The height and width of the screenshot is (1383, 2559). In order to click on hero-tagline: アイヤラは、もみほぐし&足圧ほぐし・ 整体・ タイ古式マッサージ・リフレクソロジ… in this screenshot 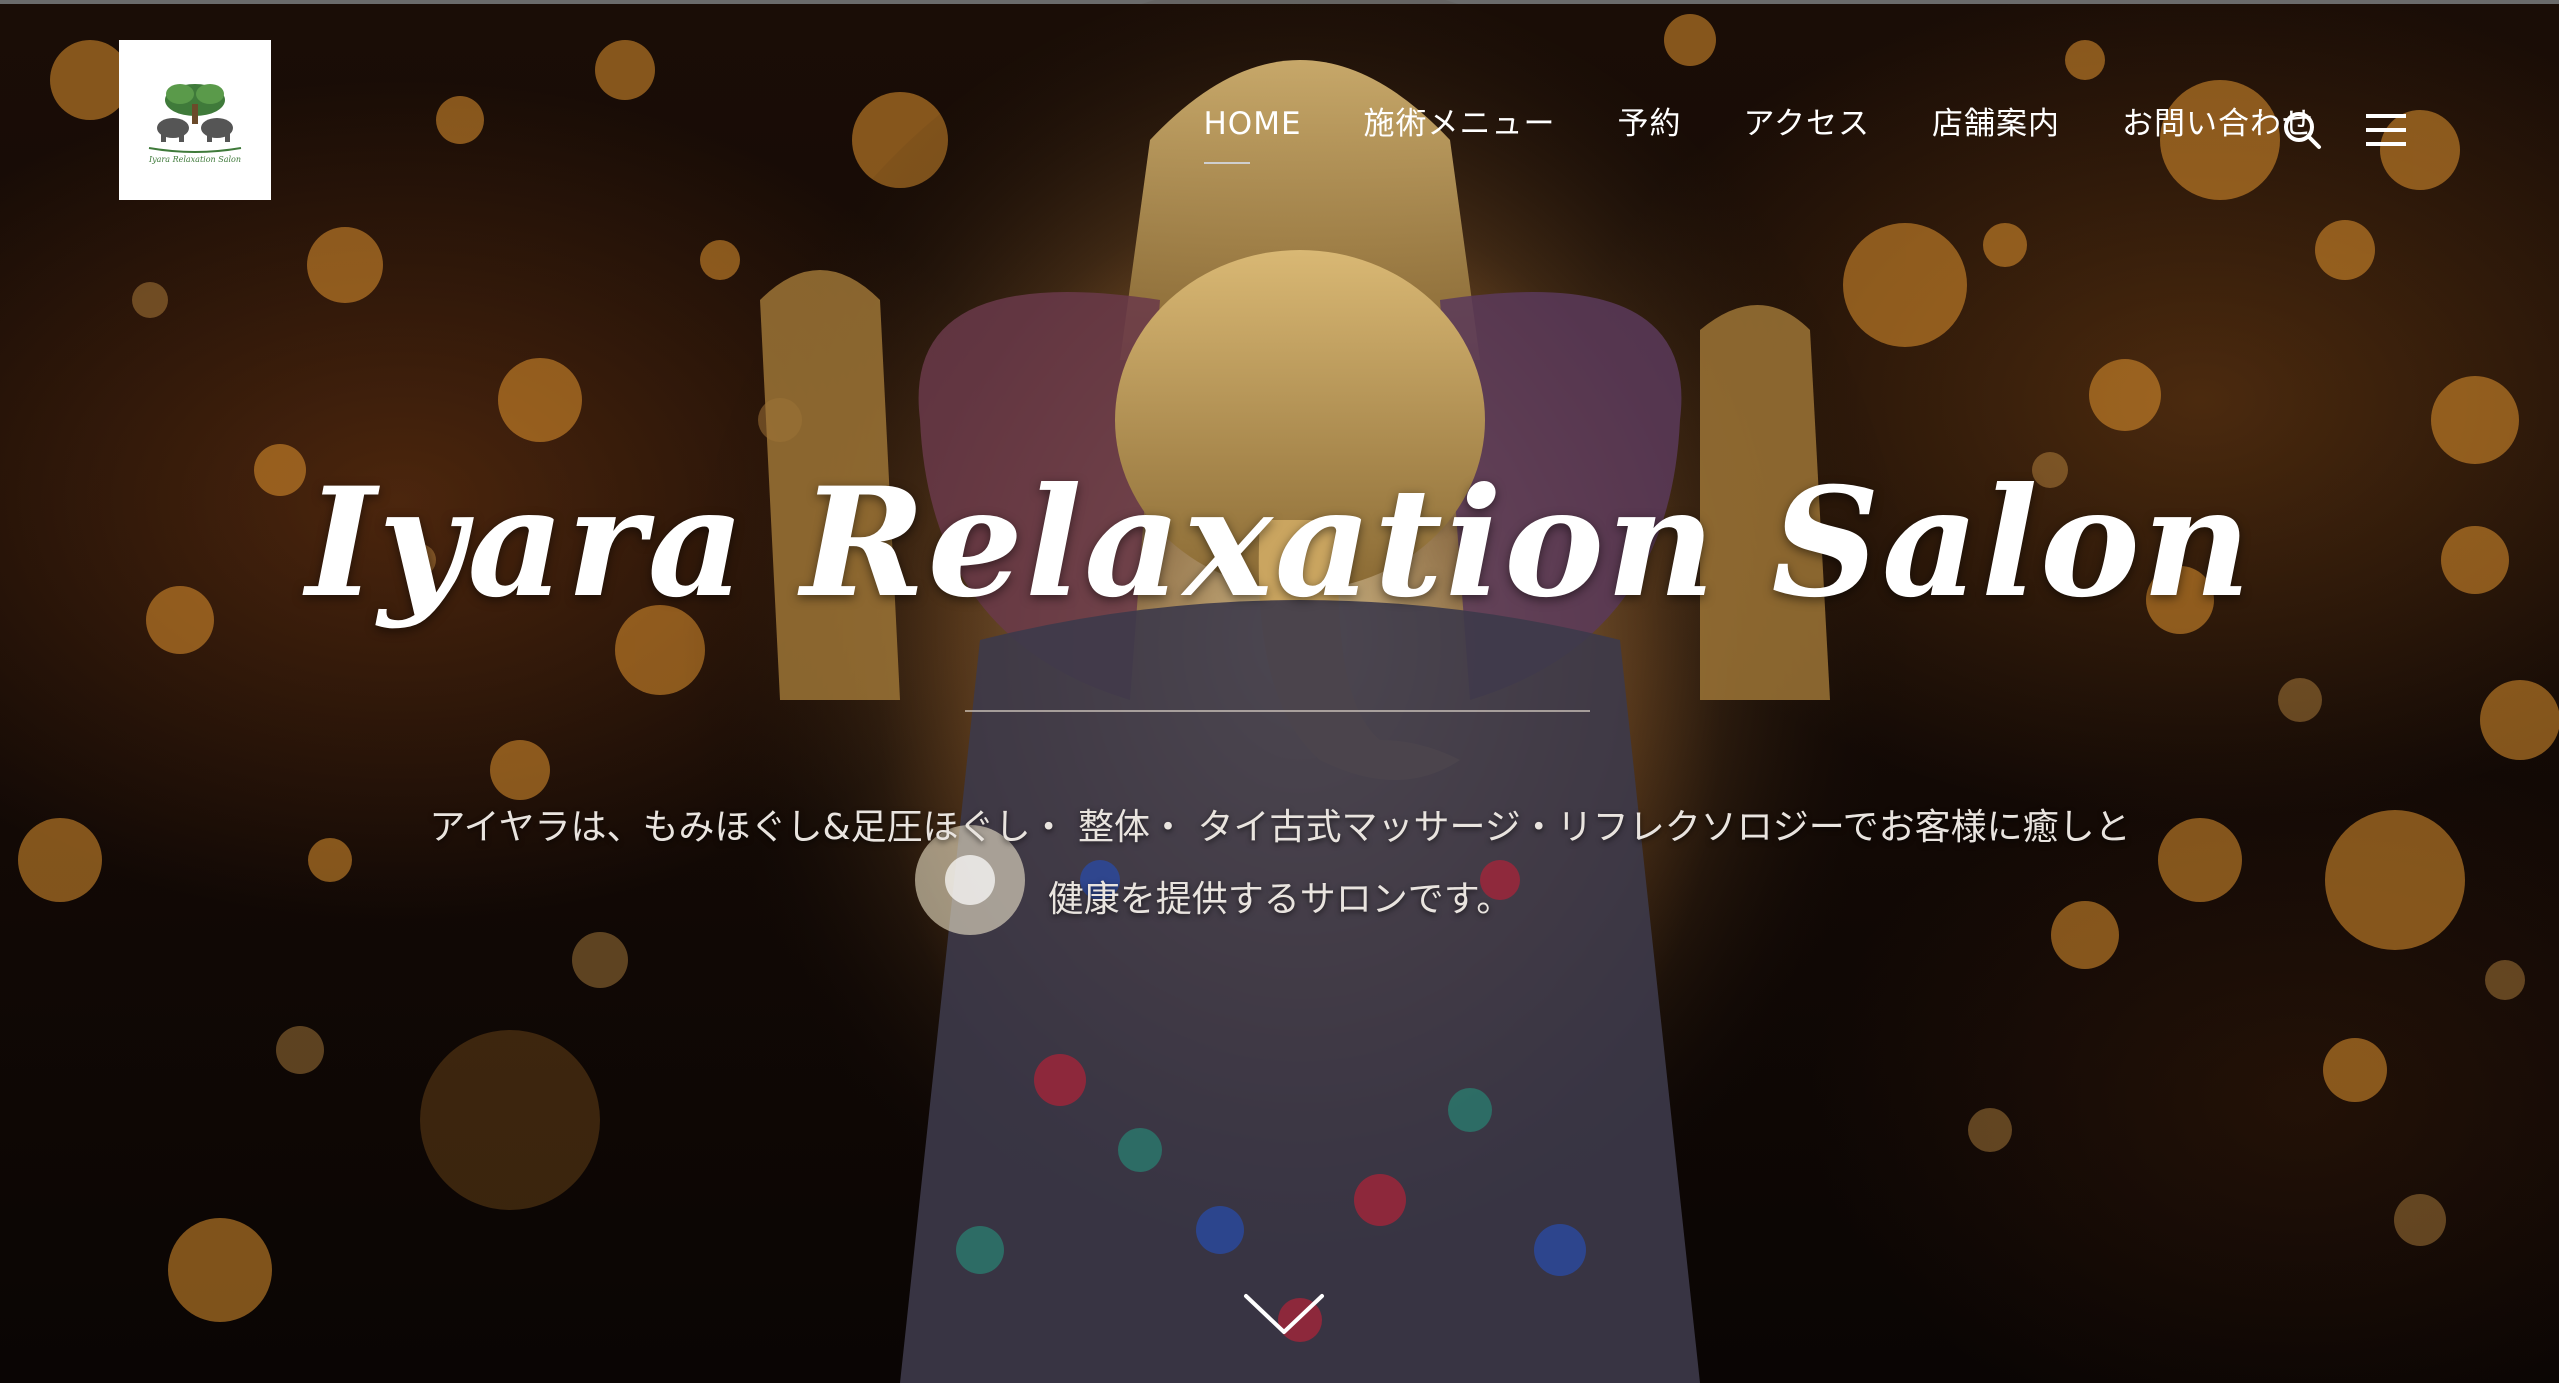, I will do `click(1280, 864)`.